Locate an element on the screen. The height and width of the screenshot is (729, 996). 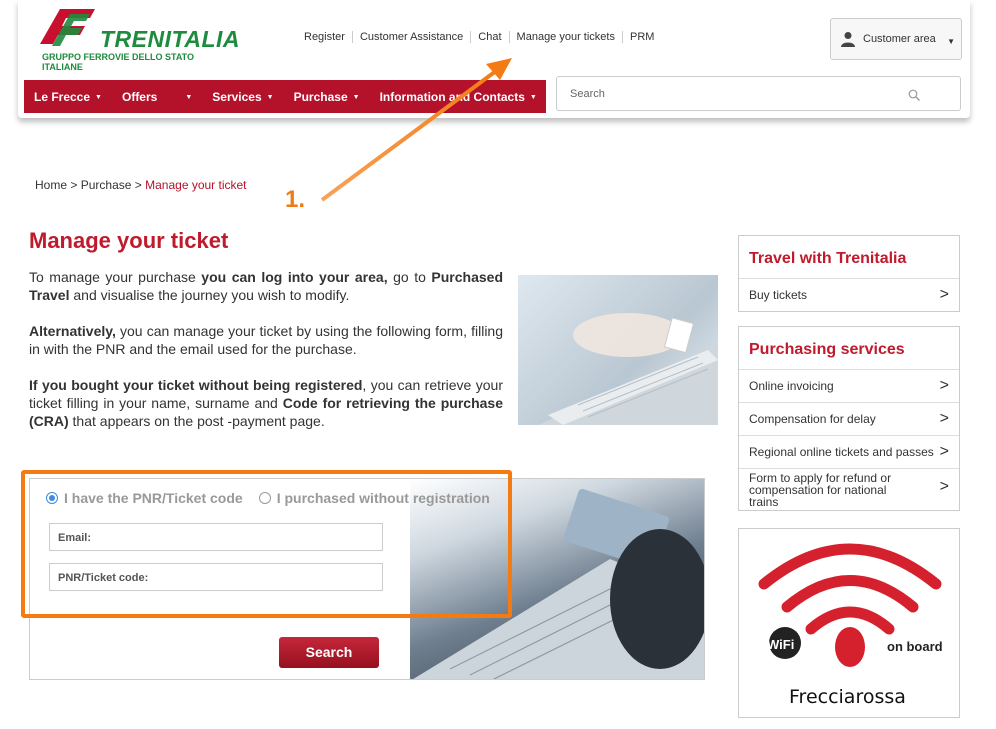
page-title: Manage your ticket is located at coordinates (129, 240).